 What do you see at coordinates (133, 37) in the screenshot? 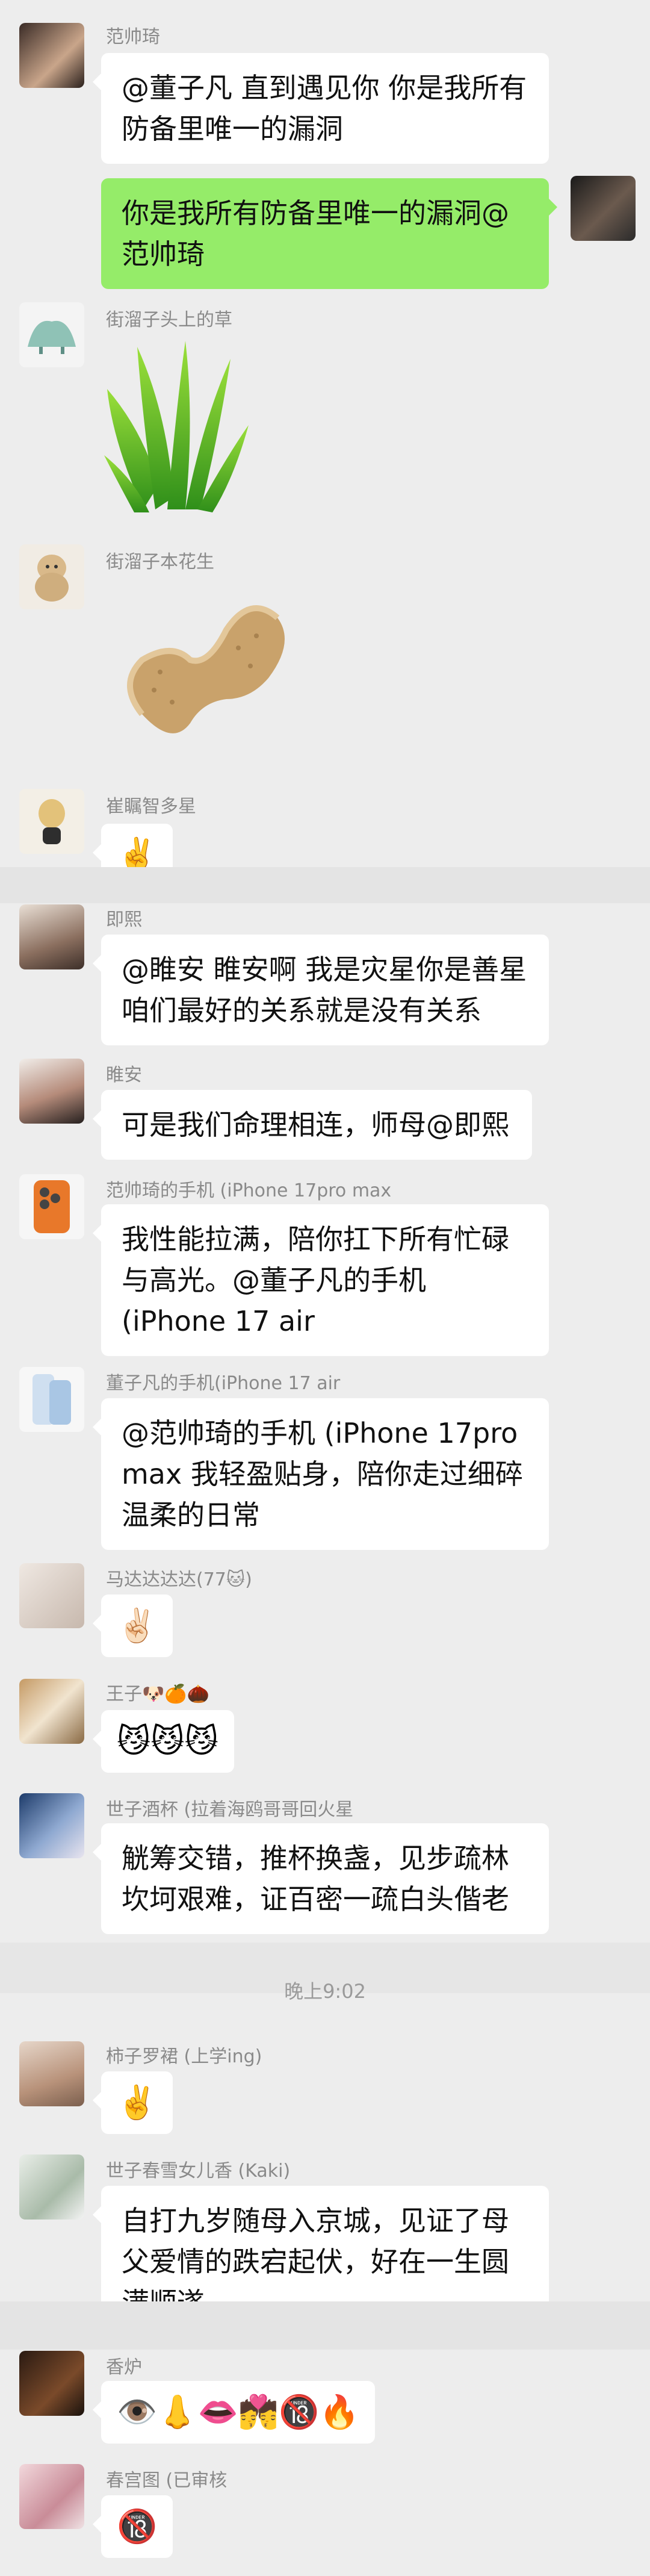
I see `sender-name: 范帅琦` at bounding box center [133, 37].